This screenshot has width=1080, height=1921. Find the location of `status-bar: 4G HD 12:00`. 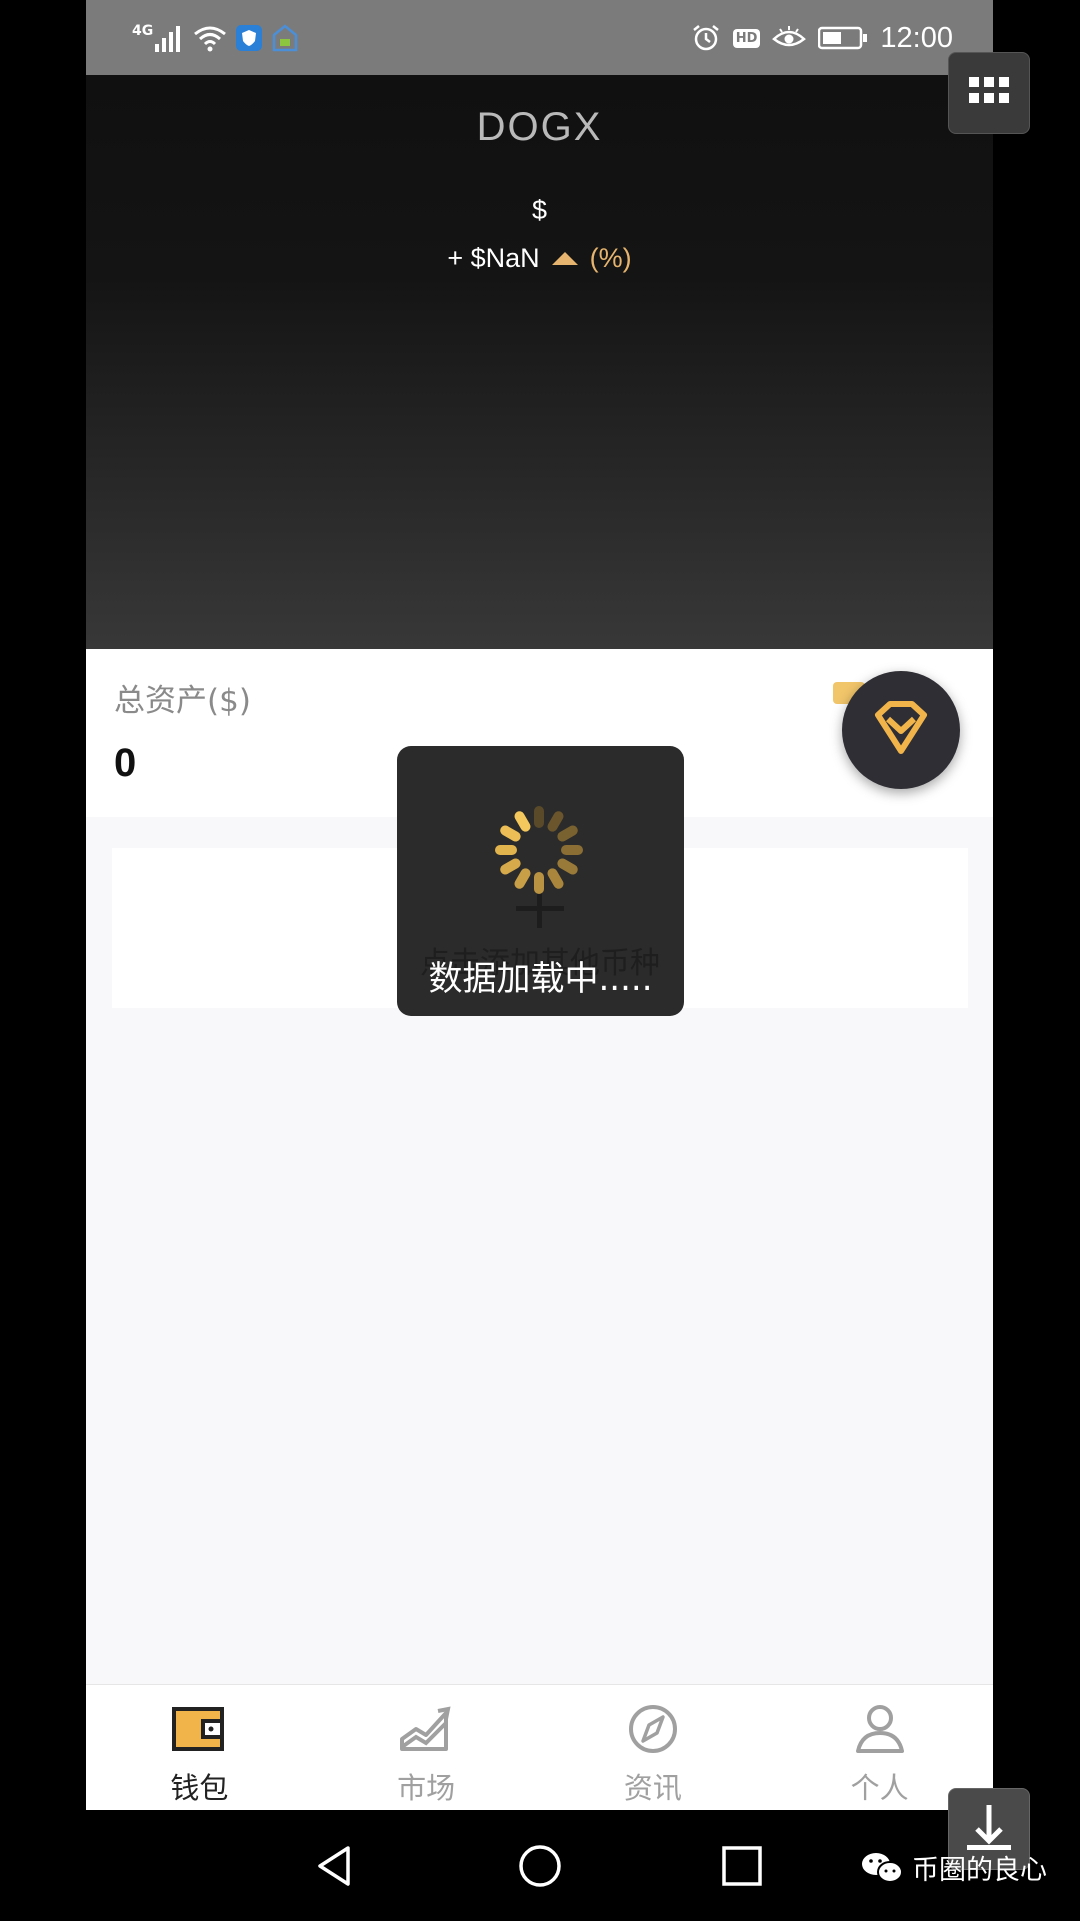

status-bar: 4G HD 12:00 is located at coordinates (539, 37).